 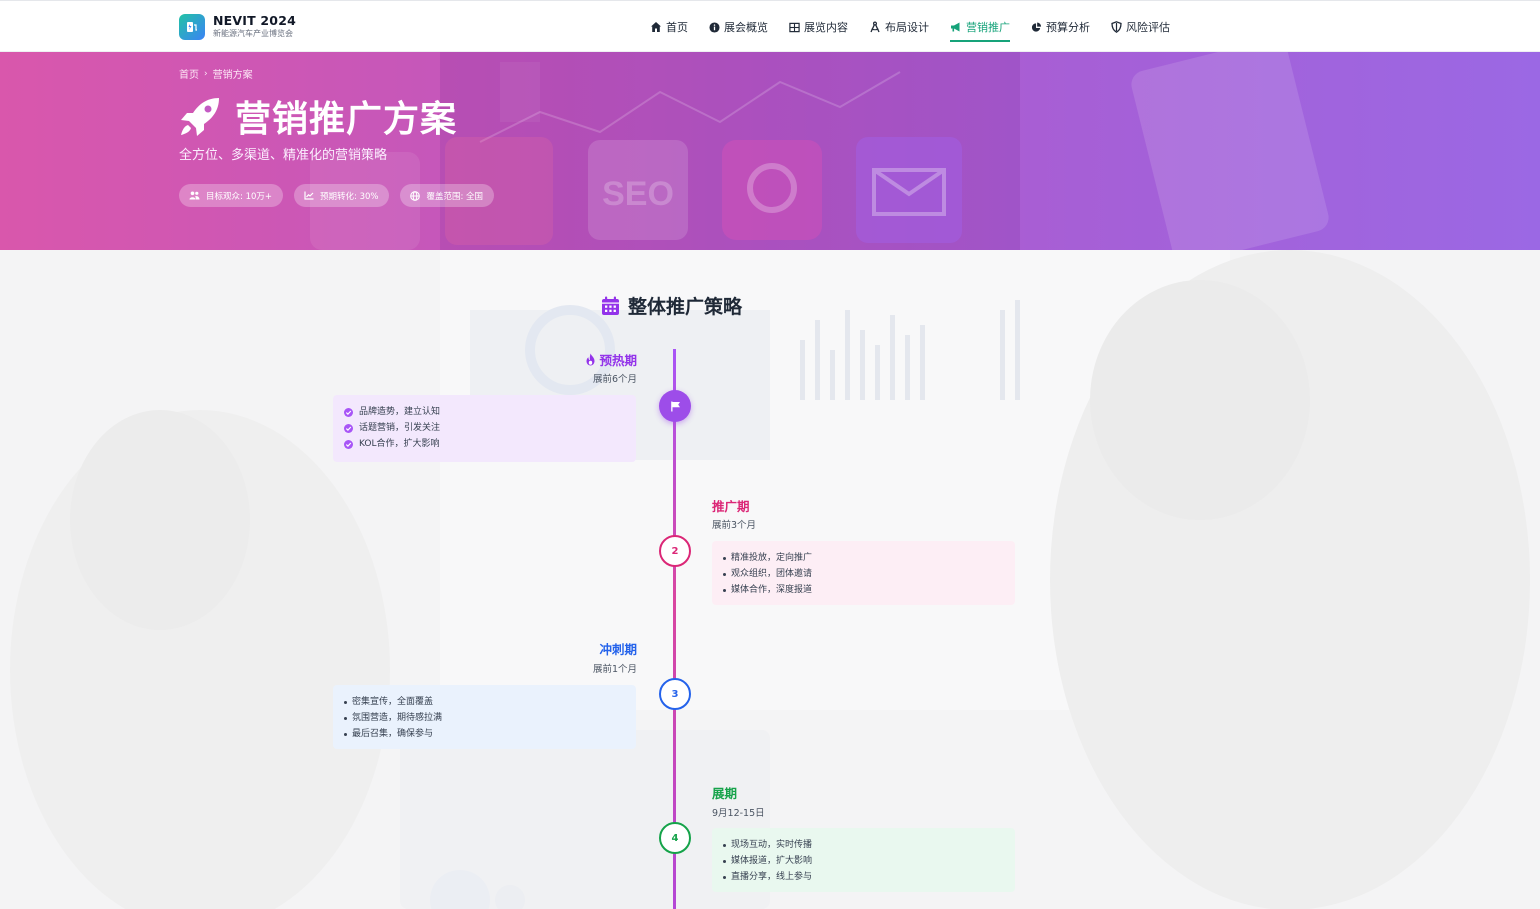 What do you see at coordinates (283, 155) in the screenshot?
I see `page-subtitle: 全方位、多渠道、精准化的营销策略` at bounding box center [283, 155].